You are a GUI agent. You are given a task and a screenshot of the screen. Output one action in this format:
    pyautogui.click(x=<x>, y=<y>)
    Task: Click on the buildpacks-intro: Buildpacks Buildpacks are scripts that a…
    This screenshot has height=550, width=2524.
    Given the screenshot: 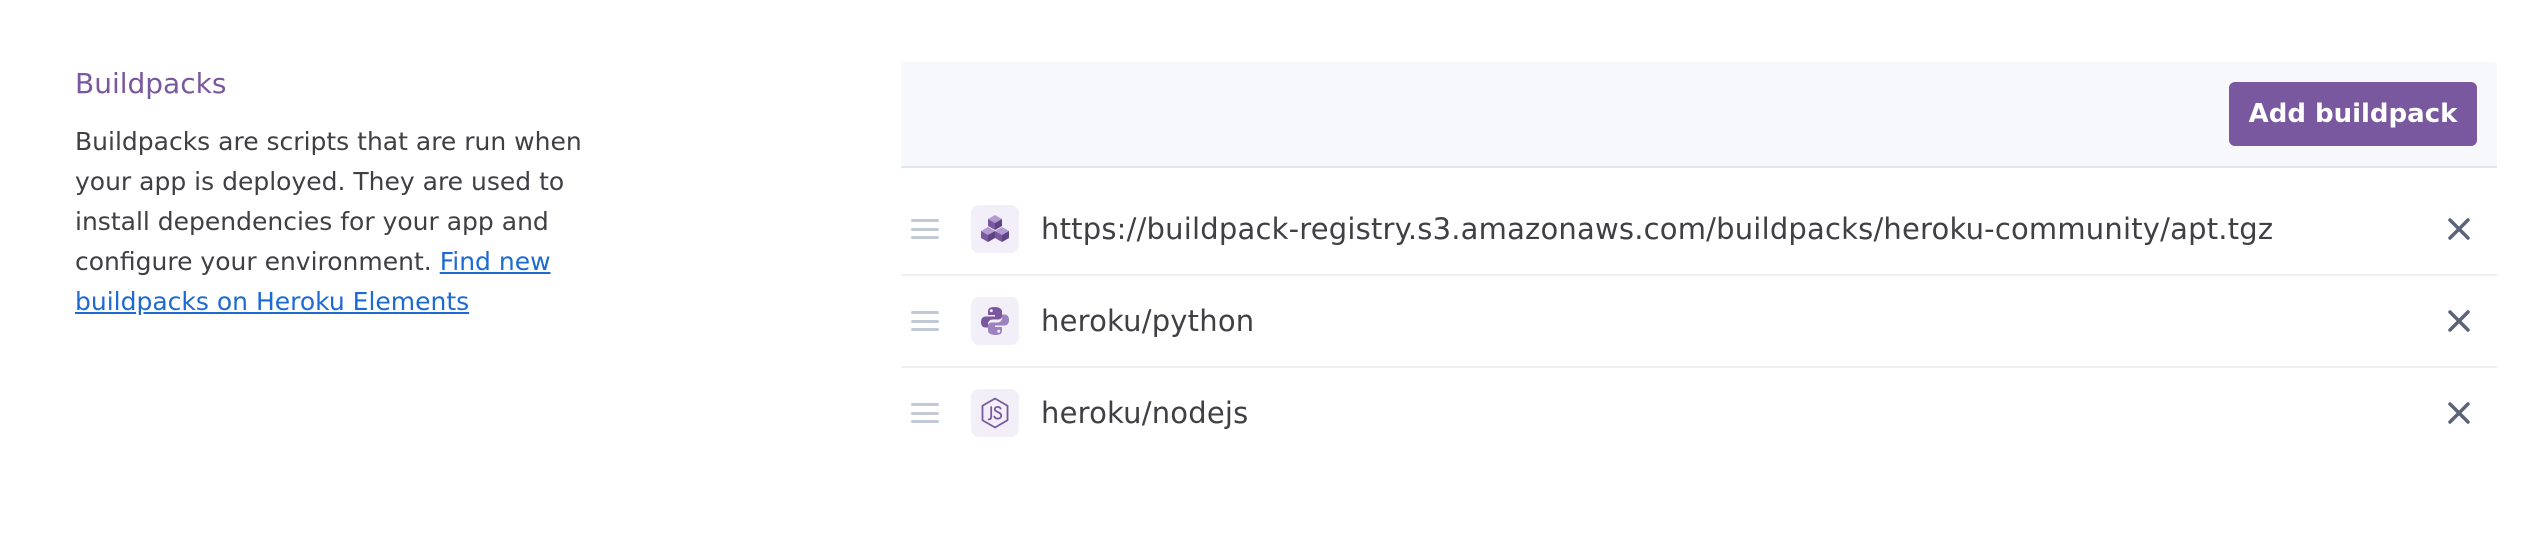 What is the action you would take?
    pyautogui.click(x=360, y=191)
    